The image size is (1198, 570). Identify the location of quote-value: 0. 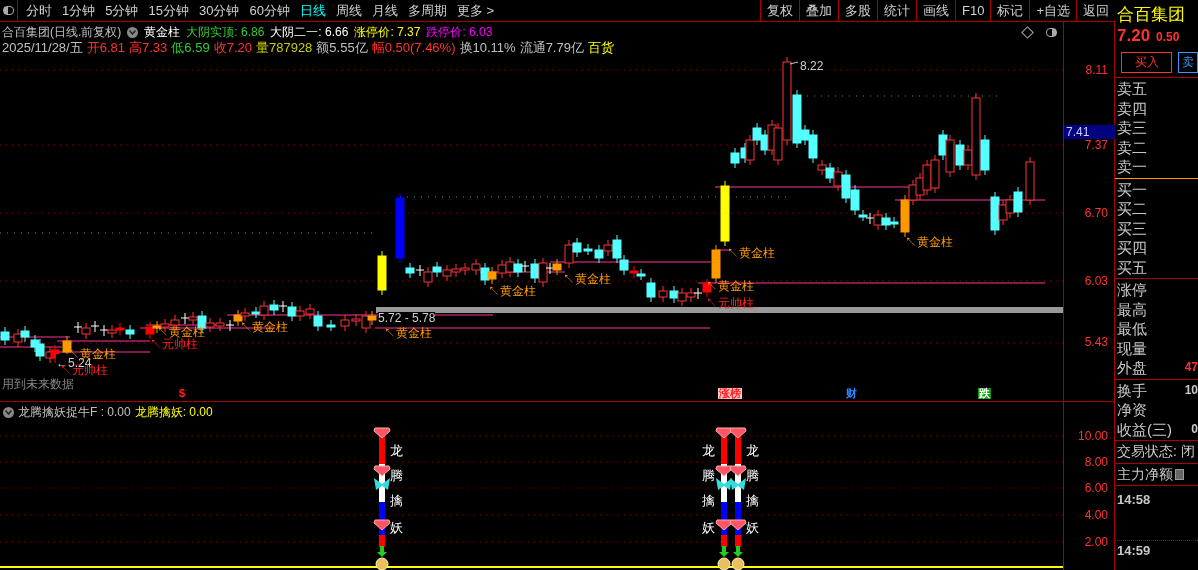
(1194, 429).